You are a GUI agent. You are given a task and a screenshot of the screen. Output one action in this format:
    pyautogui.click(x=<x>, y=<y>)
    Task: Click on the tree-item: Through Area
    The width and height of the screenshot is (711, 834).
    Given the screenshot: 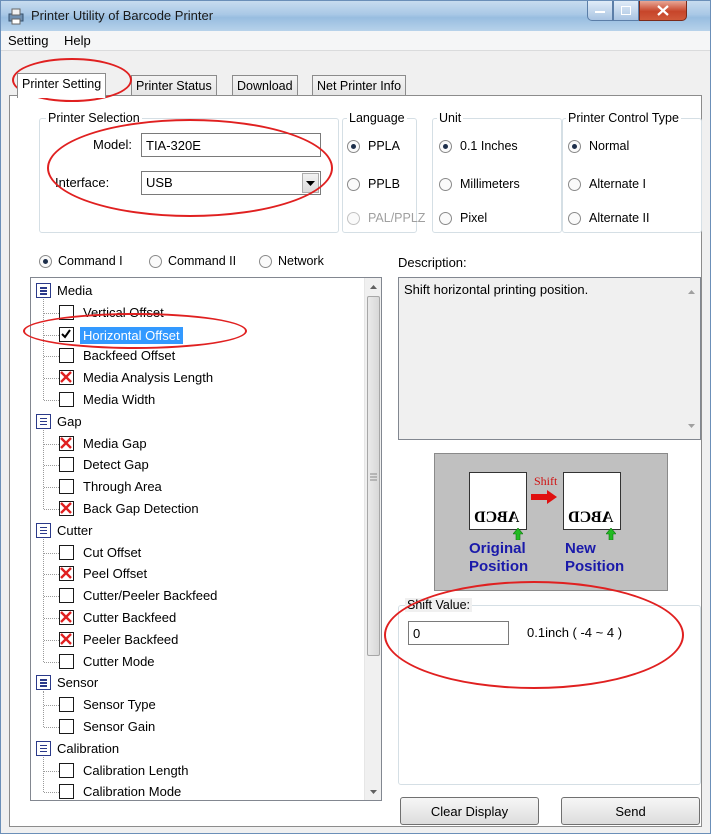 What is the action you would take?
    pyautogui.click(x=198, y=487)
    